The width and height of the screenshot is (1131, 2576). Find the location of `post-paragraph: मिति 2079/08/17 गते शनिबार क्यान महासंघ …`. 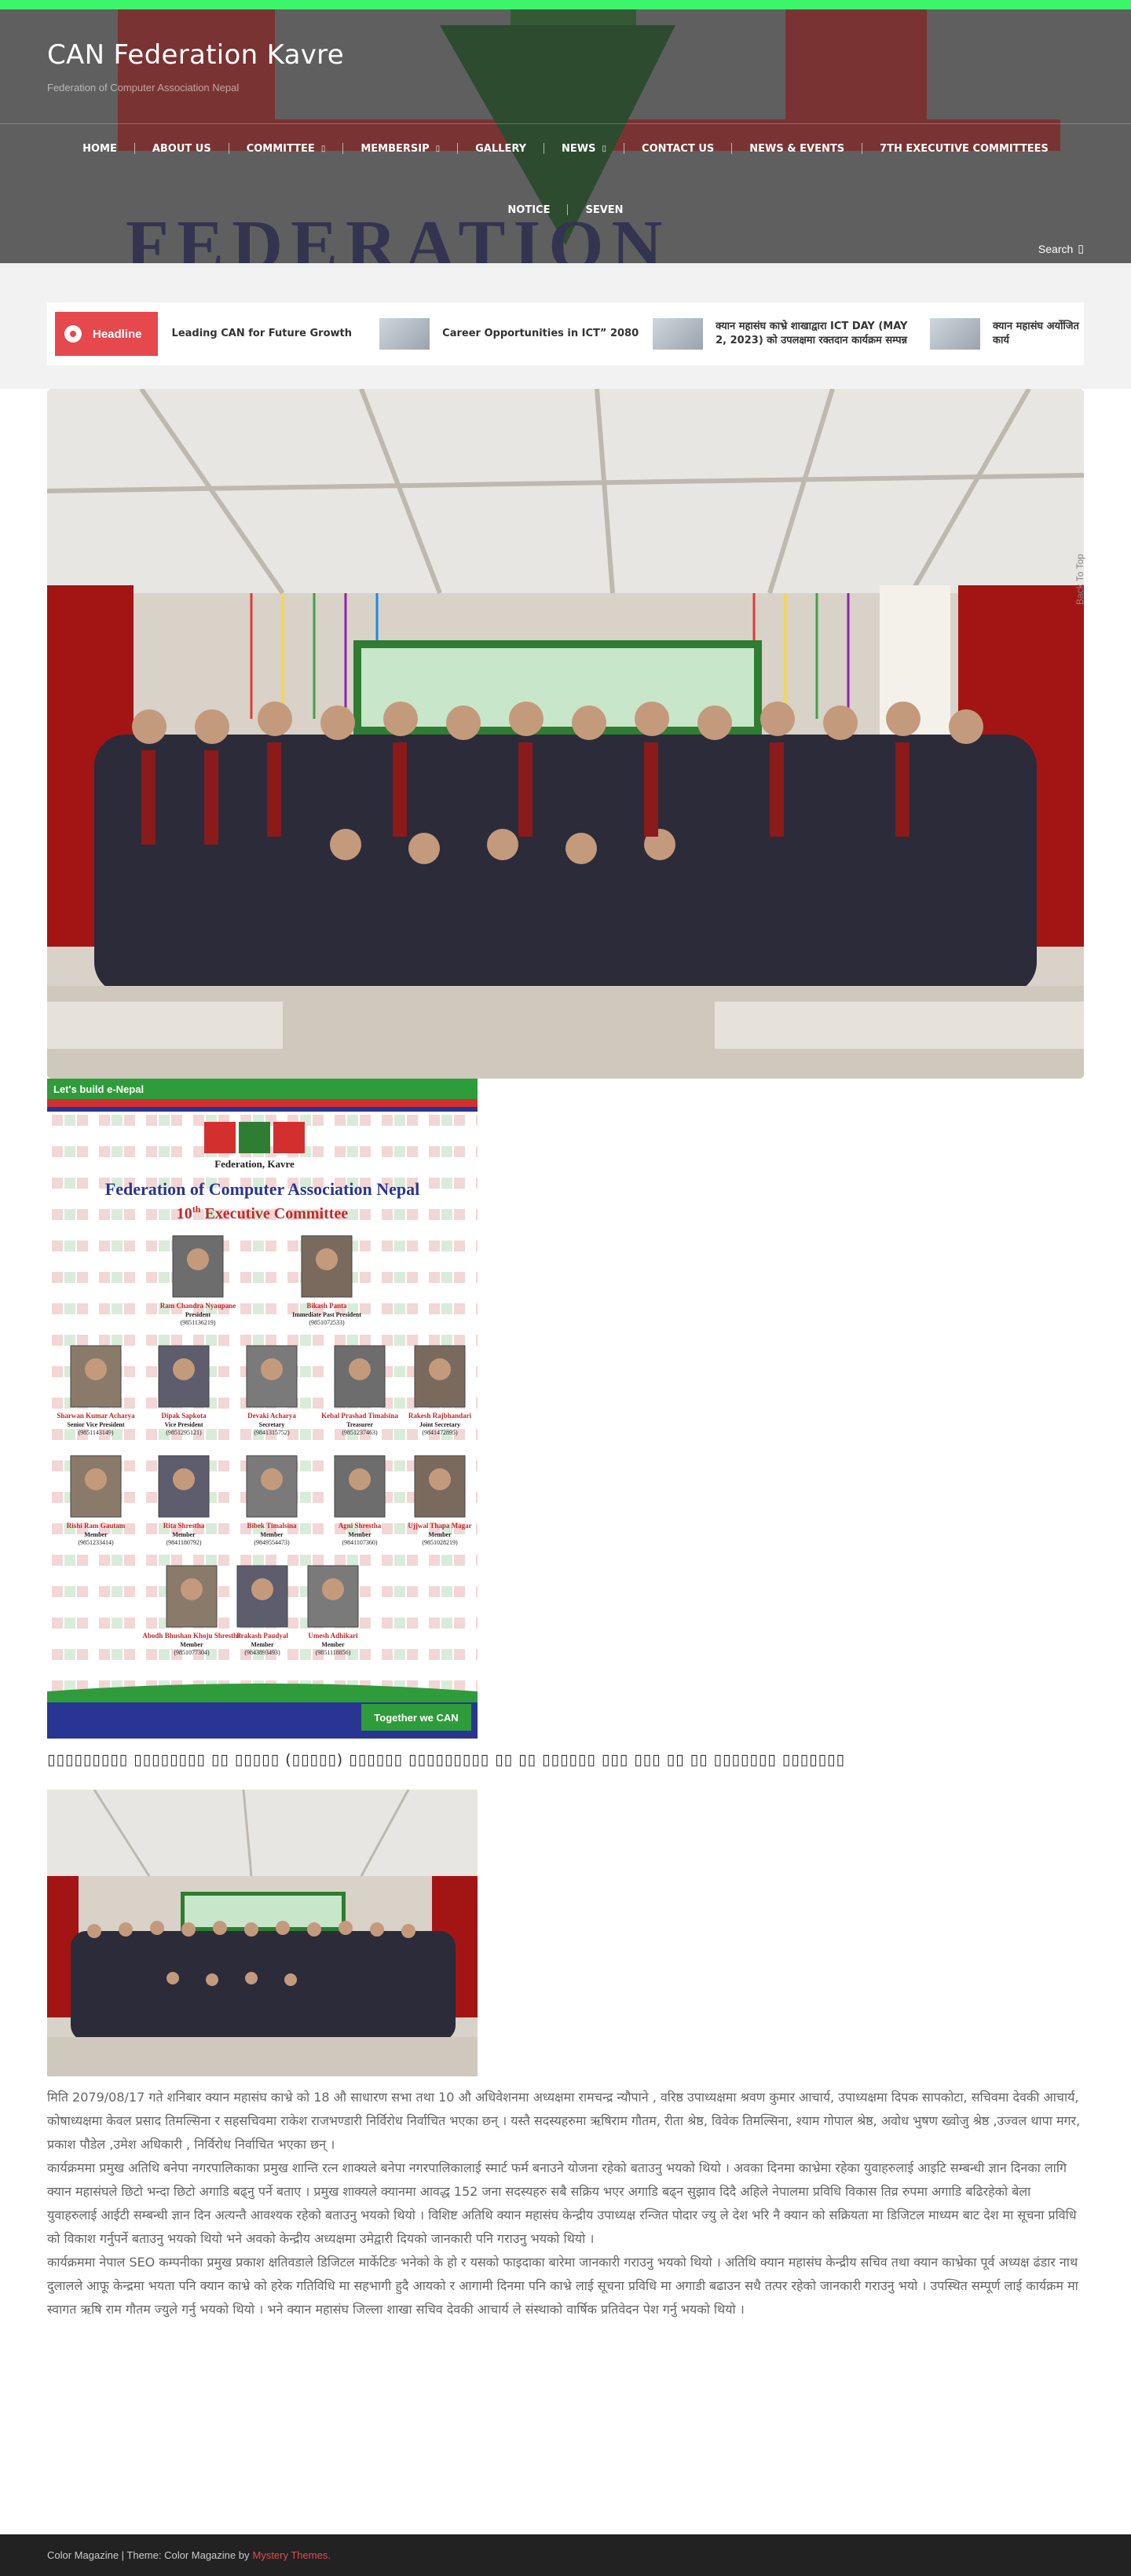

post-paragraph: मिति 2079/08/17 गते शनिबार क्यान महासंघ … is located at coordinates (564, 2121).